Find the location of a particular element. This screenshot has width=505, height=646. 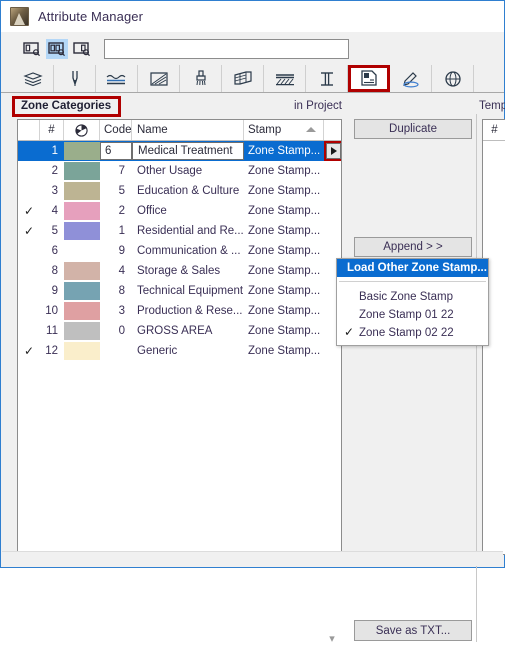

view-double-icon is located at coordinates (57, 49).